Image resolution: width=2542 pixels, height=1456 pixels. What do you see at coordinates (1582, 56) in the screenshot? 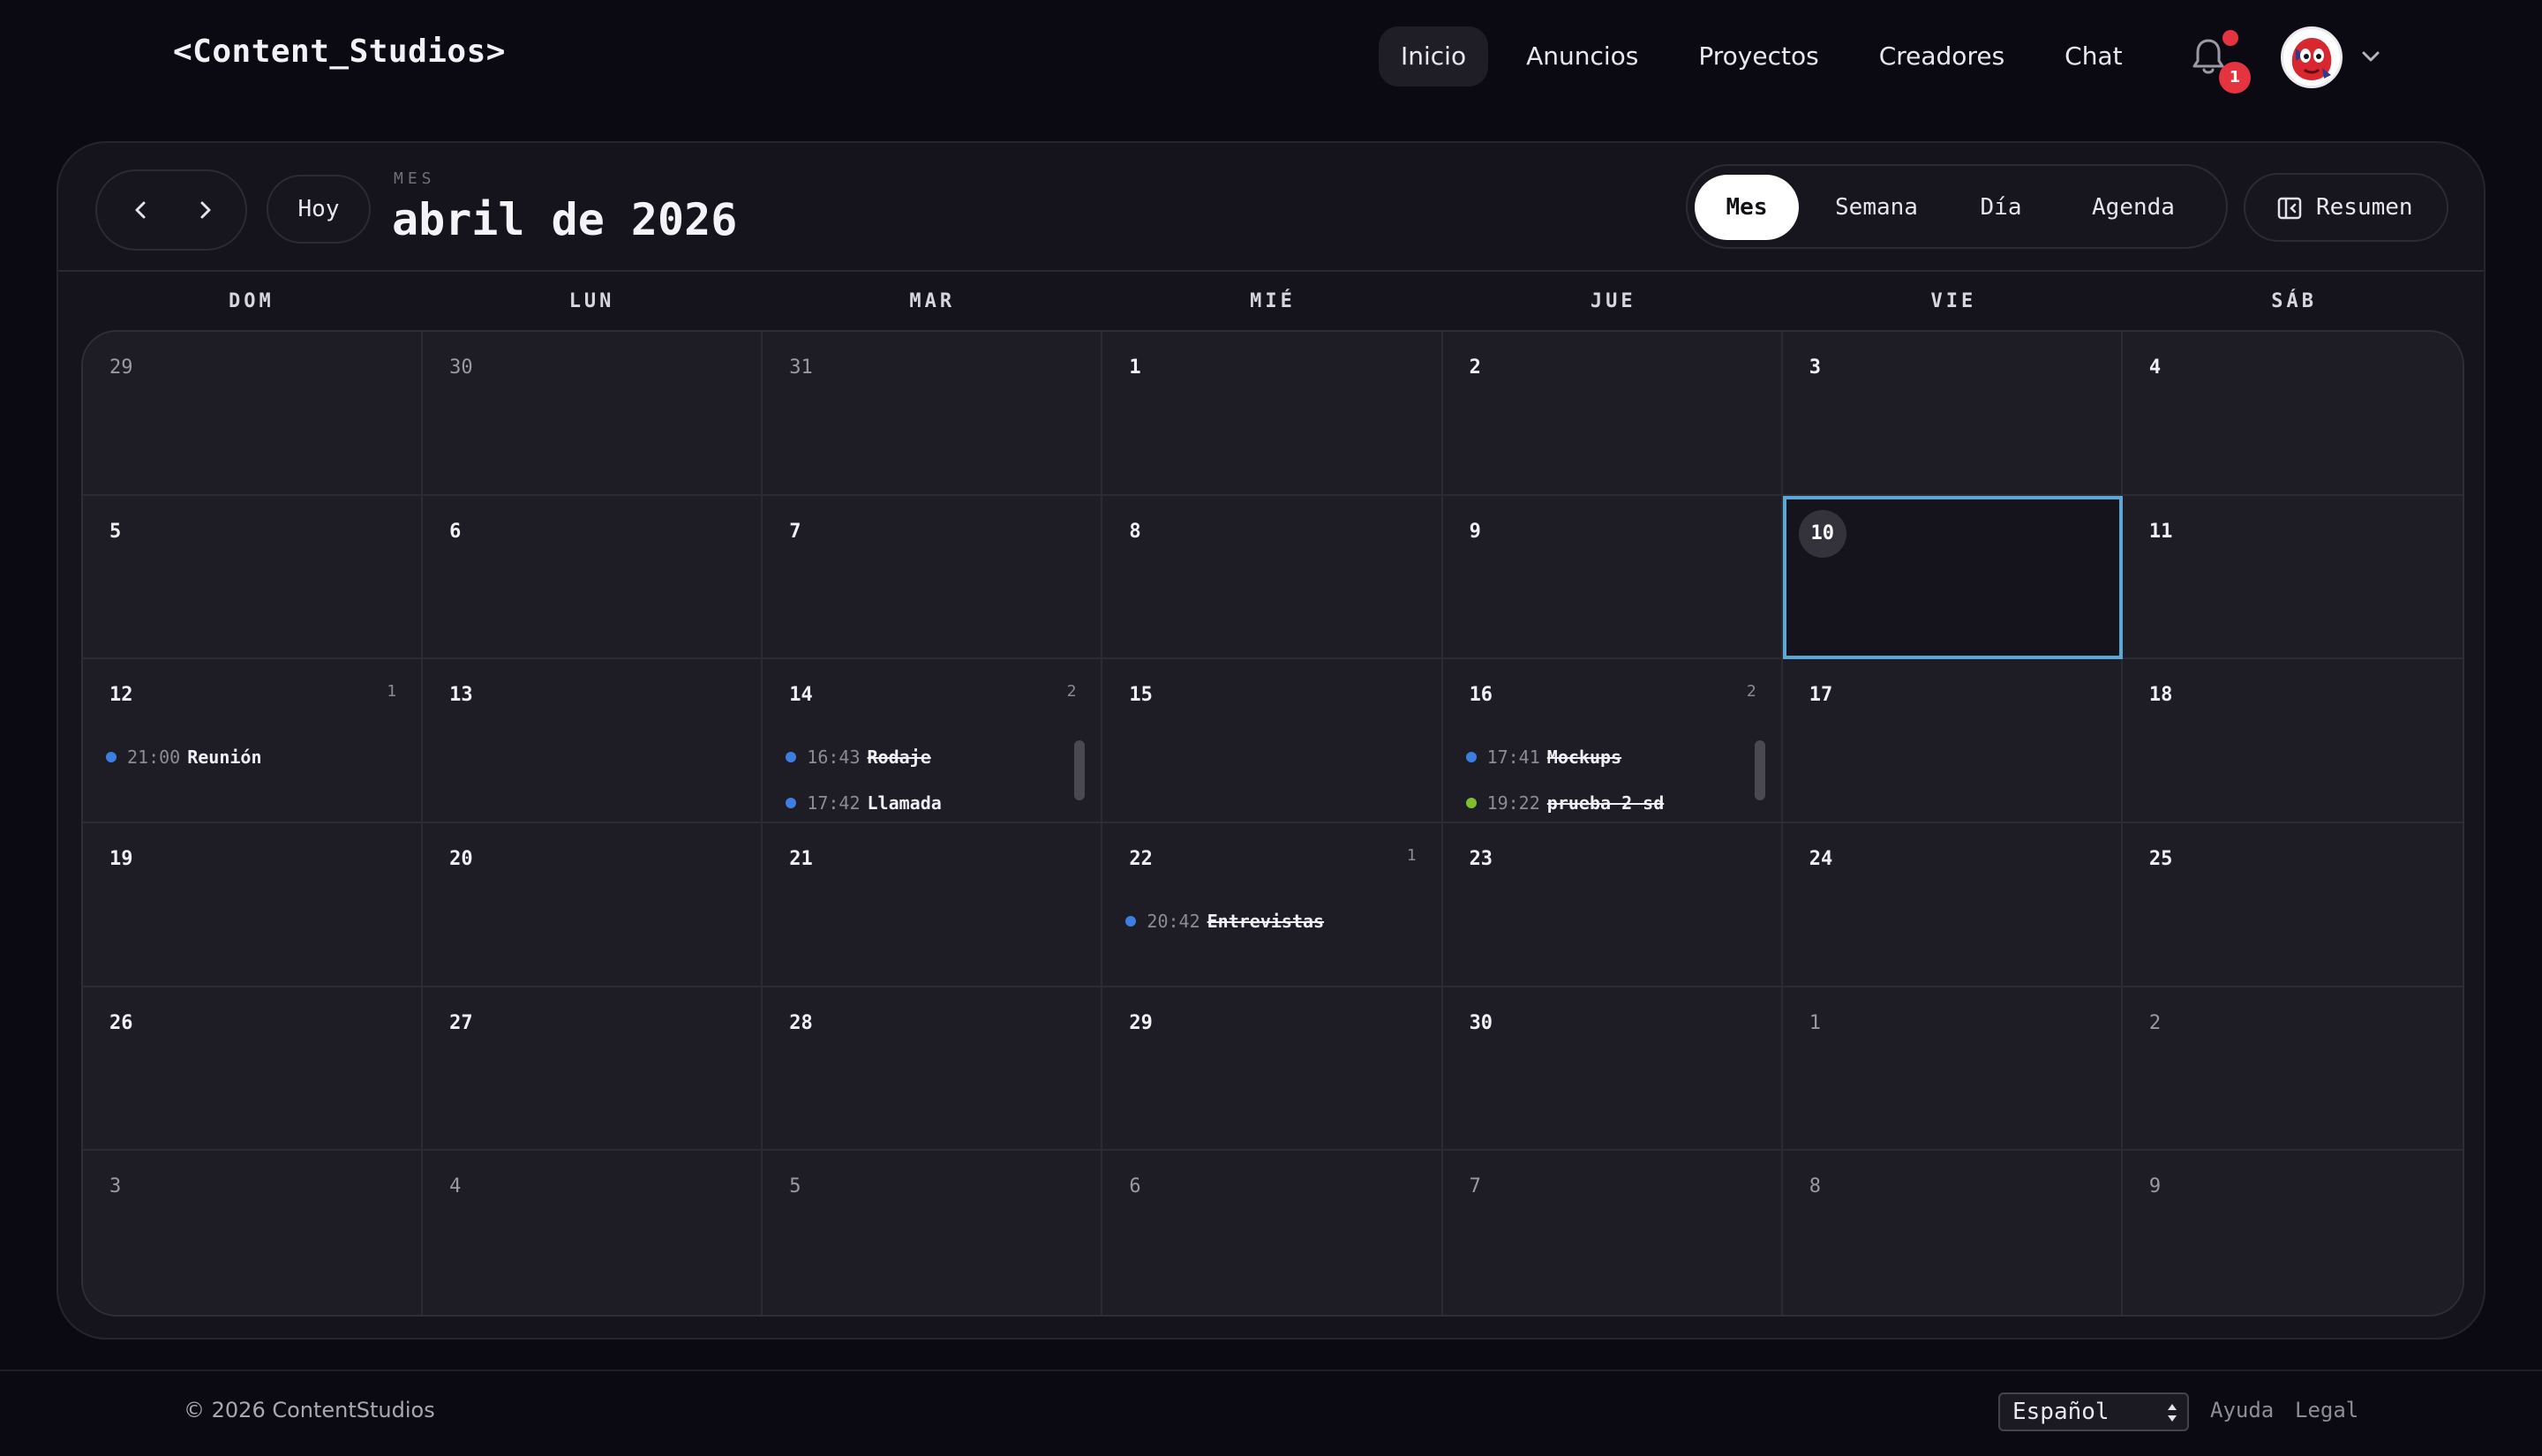
I see `nav-item-anuncios: Anuncios` at bounding box center [1582, 56].